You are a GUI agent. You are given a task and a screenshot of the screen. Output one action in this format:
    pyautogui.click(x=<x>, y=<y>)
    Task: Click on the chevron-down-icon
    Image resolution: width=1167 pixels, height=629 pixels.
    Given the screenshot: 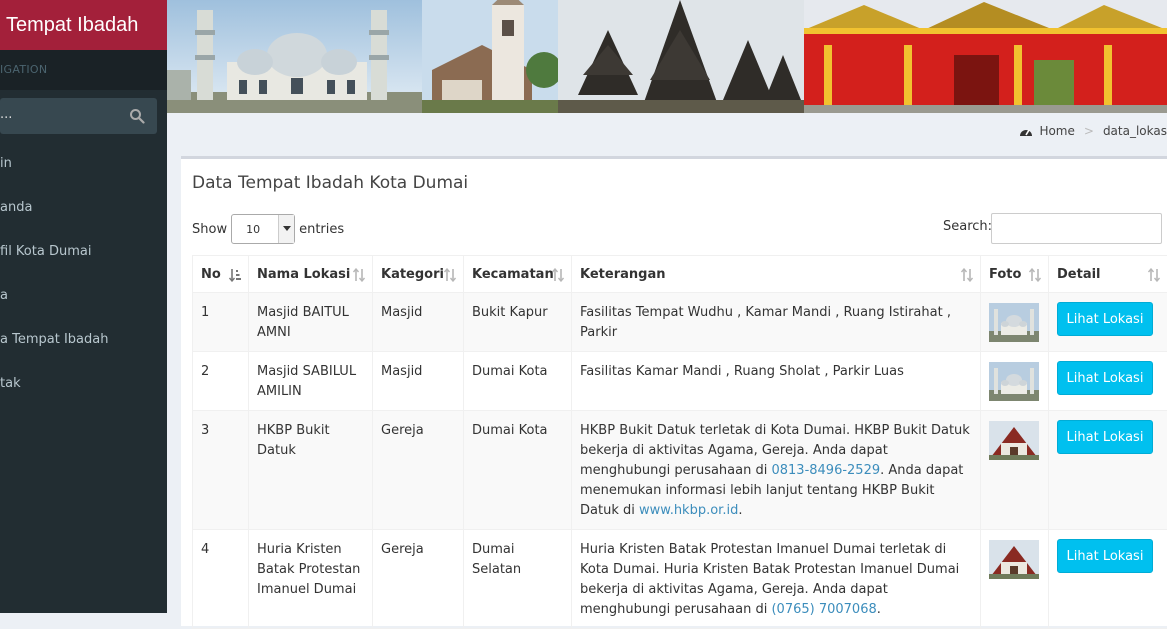 What is the action you would take?
    pyautogui.click(x=286, y=229)
    